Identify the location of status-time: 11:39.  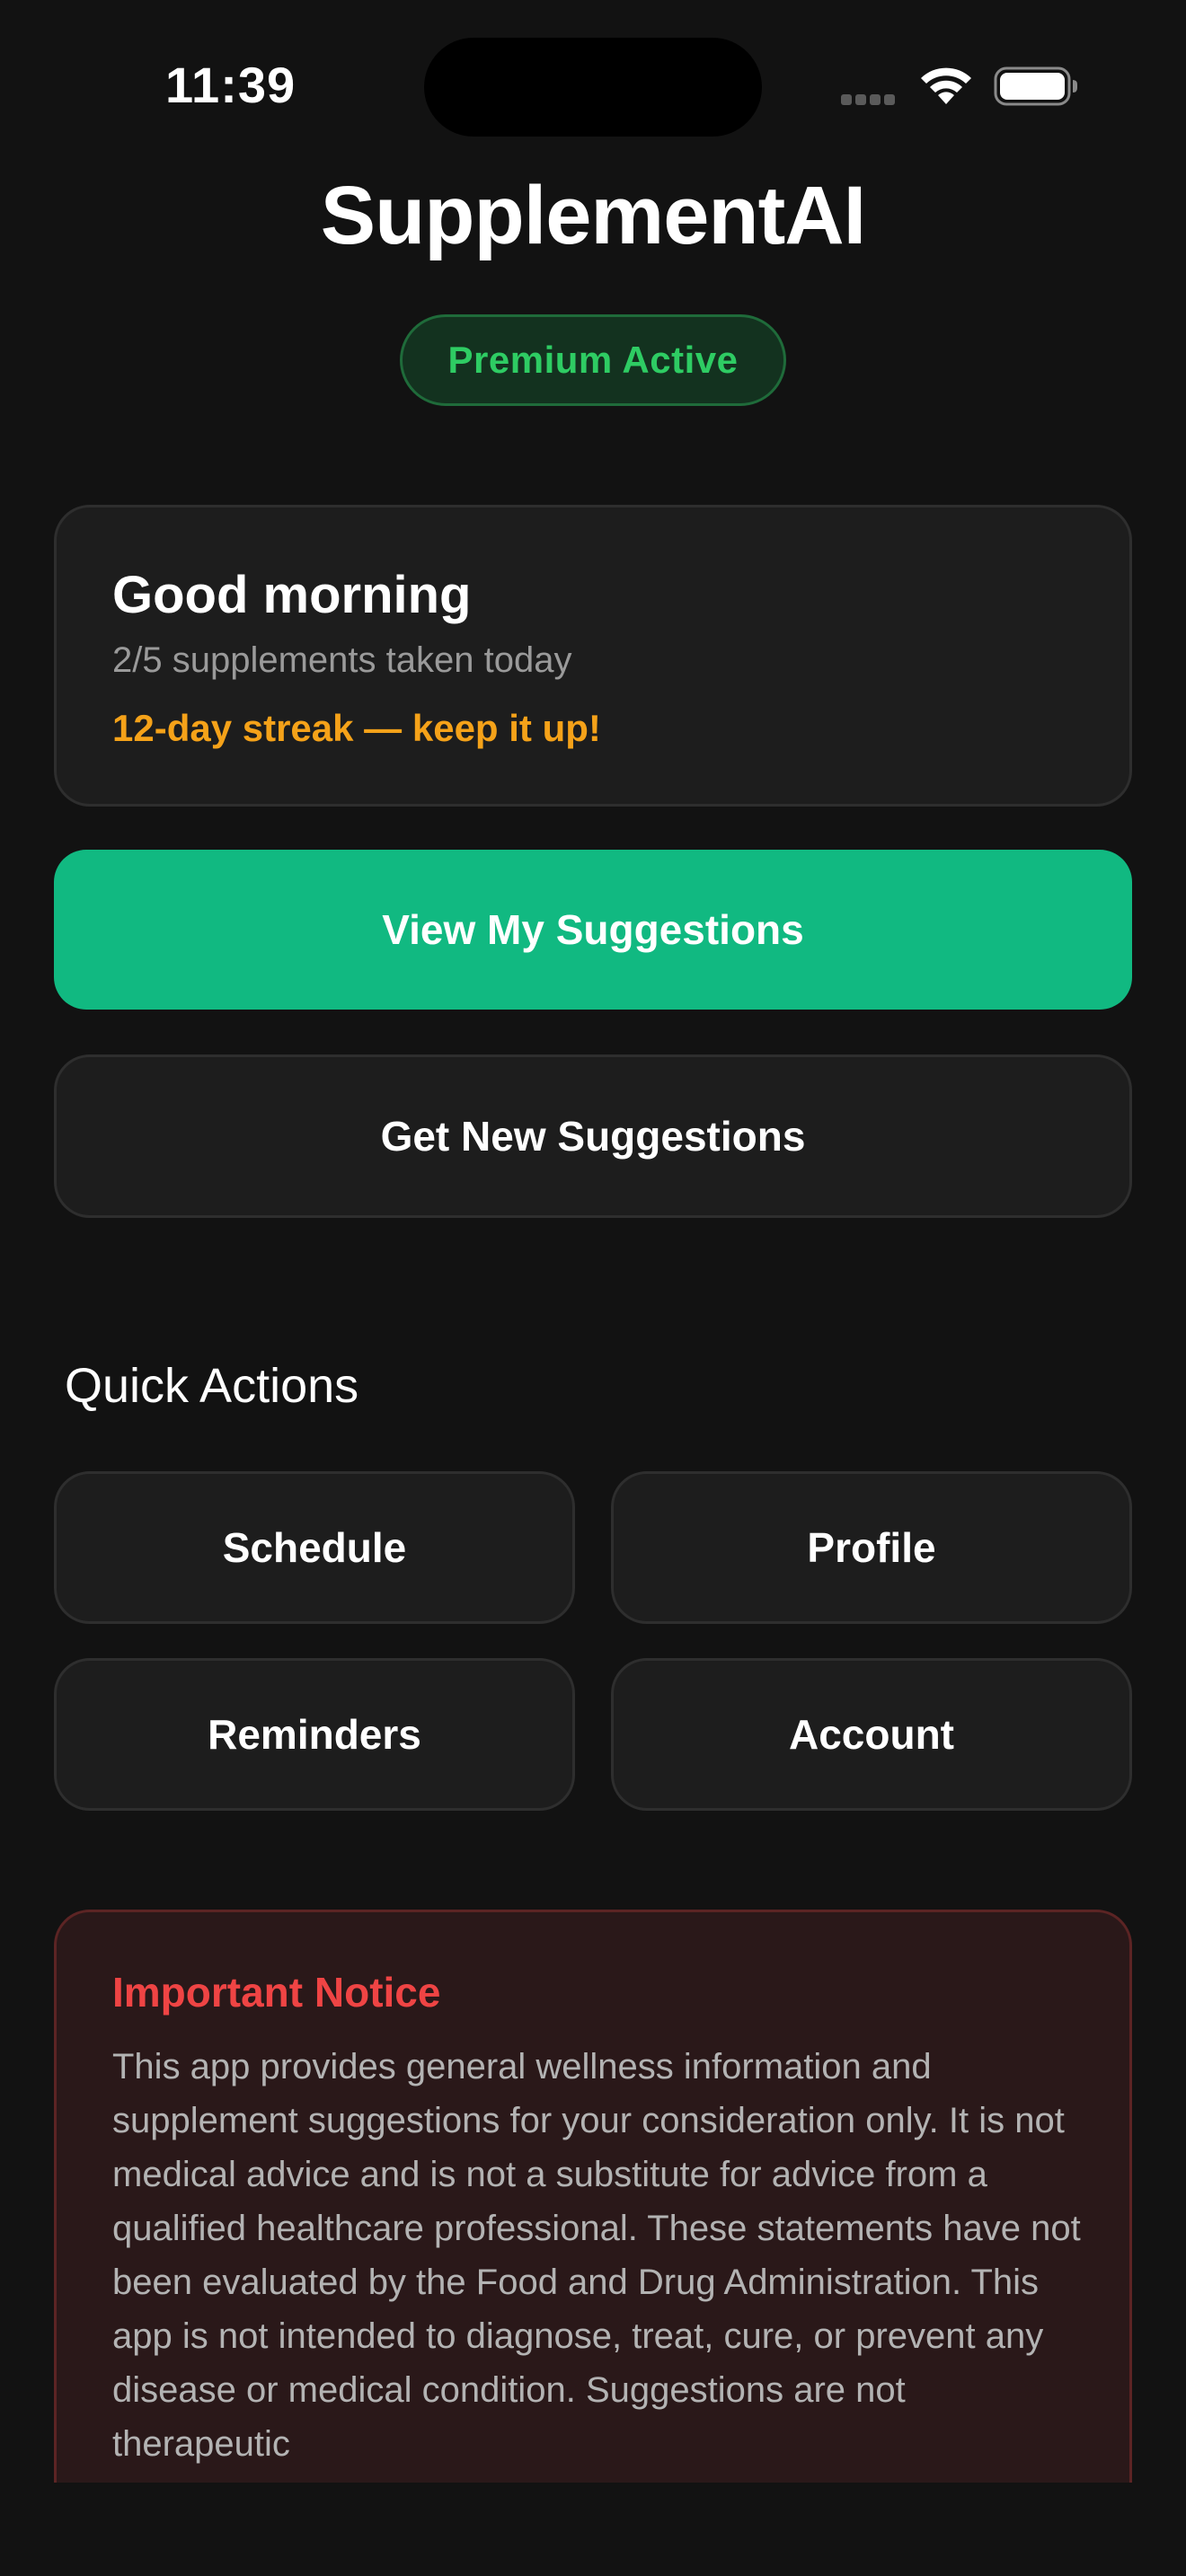
(230, 85).